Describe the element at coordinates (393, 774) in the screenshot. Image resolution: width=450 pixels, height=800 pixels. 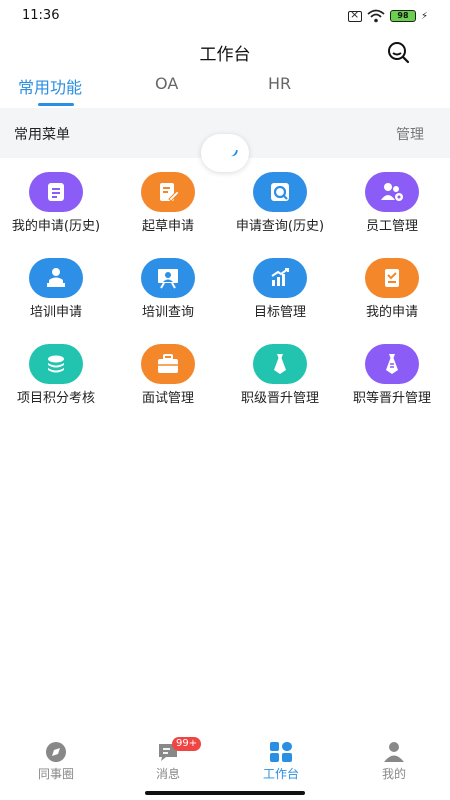
I see `nav-label: 我的` at that location.